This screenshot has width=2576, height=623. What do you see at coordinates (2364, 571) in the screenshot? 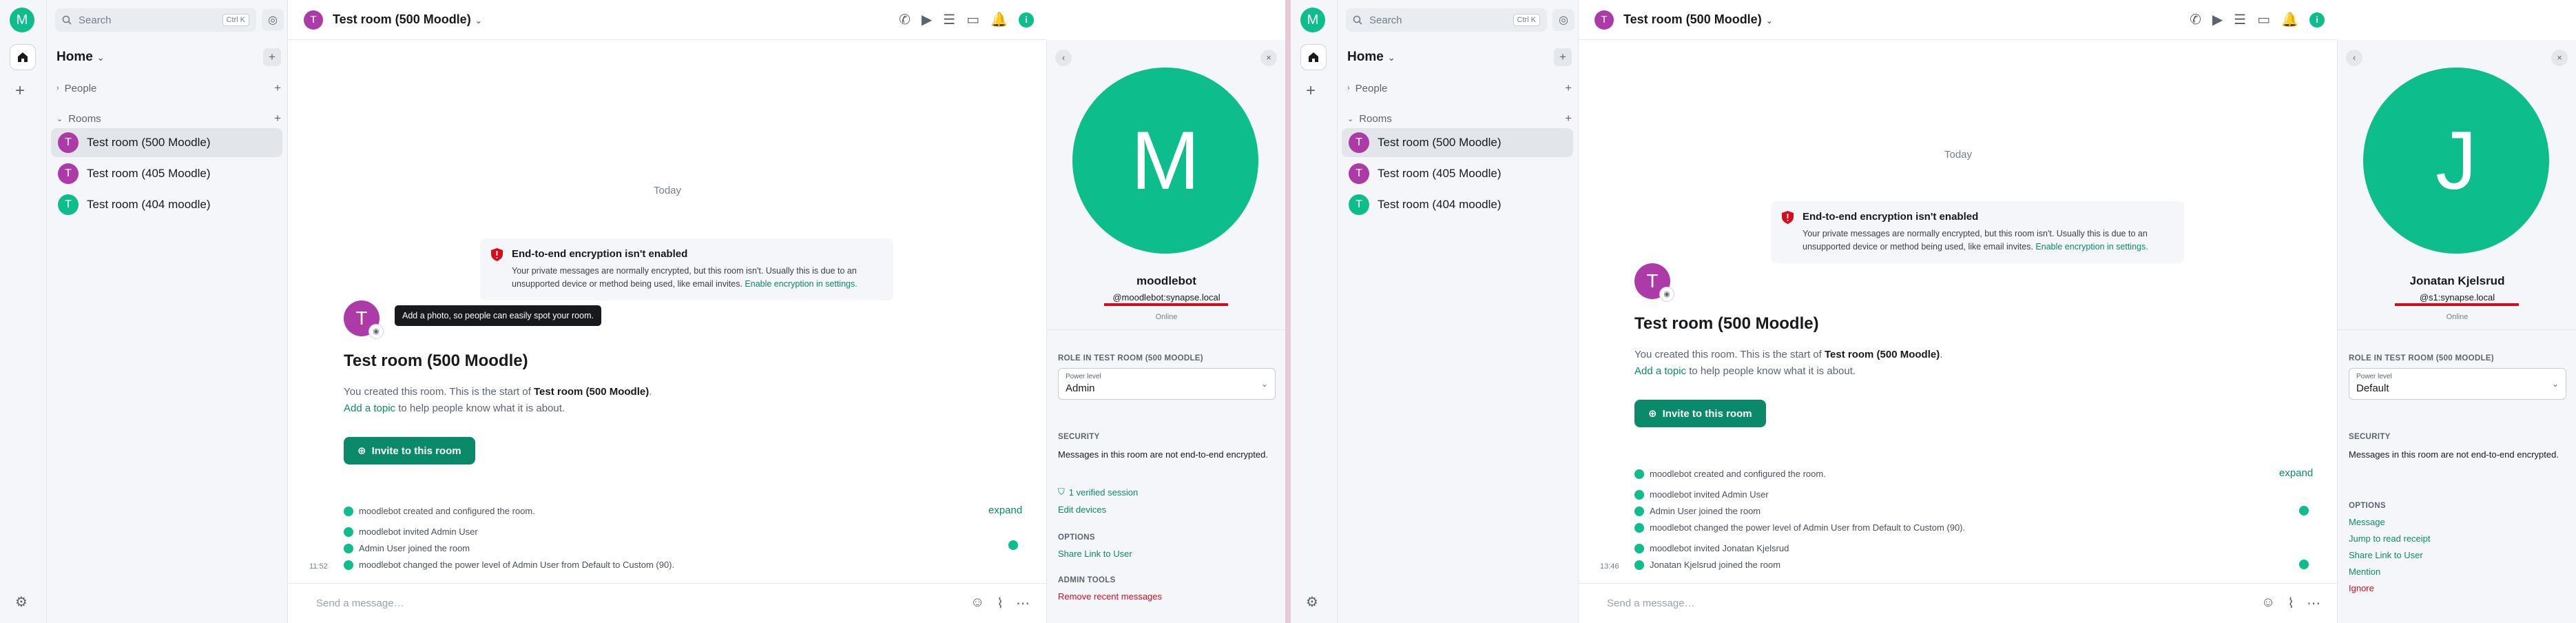
I see `mention-link: Mention` at bounding box center [2364, 571].